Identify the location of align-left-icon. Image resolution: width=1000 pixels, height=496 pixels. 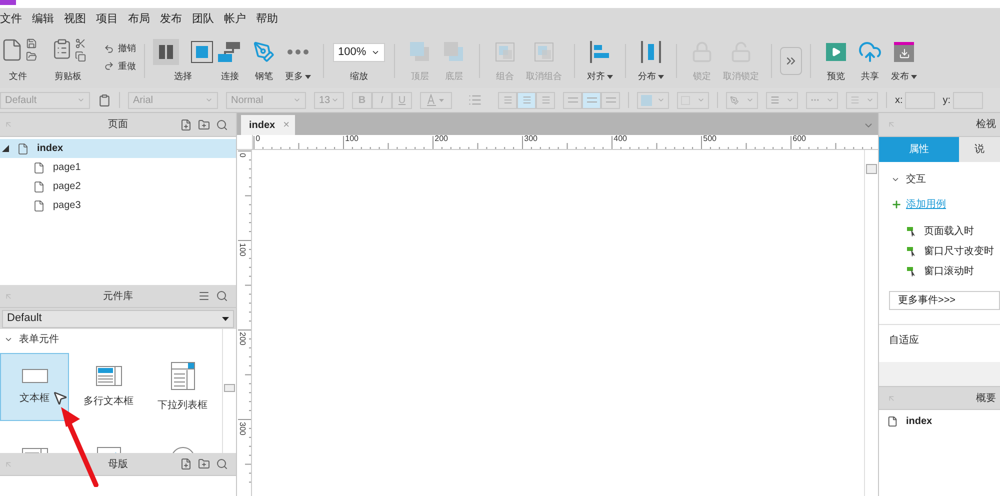
(600, 52).